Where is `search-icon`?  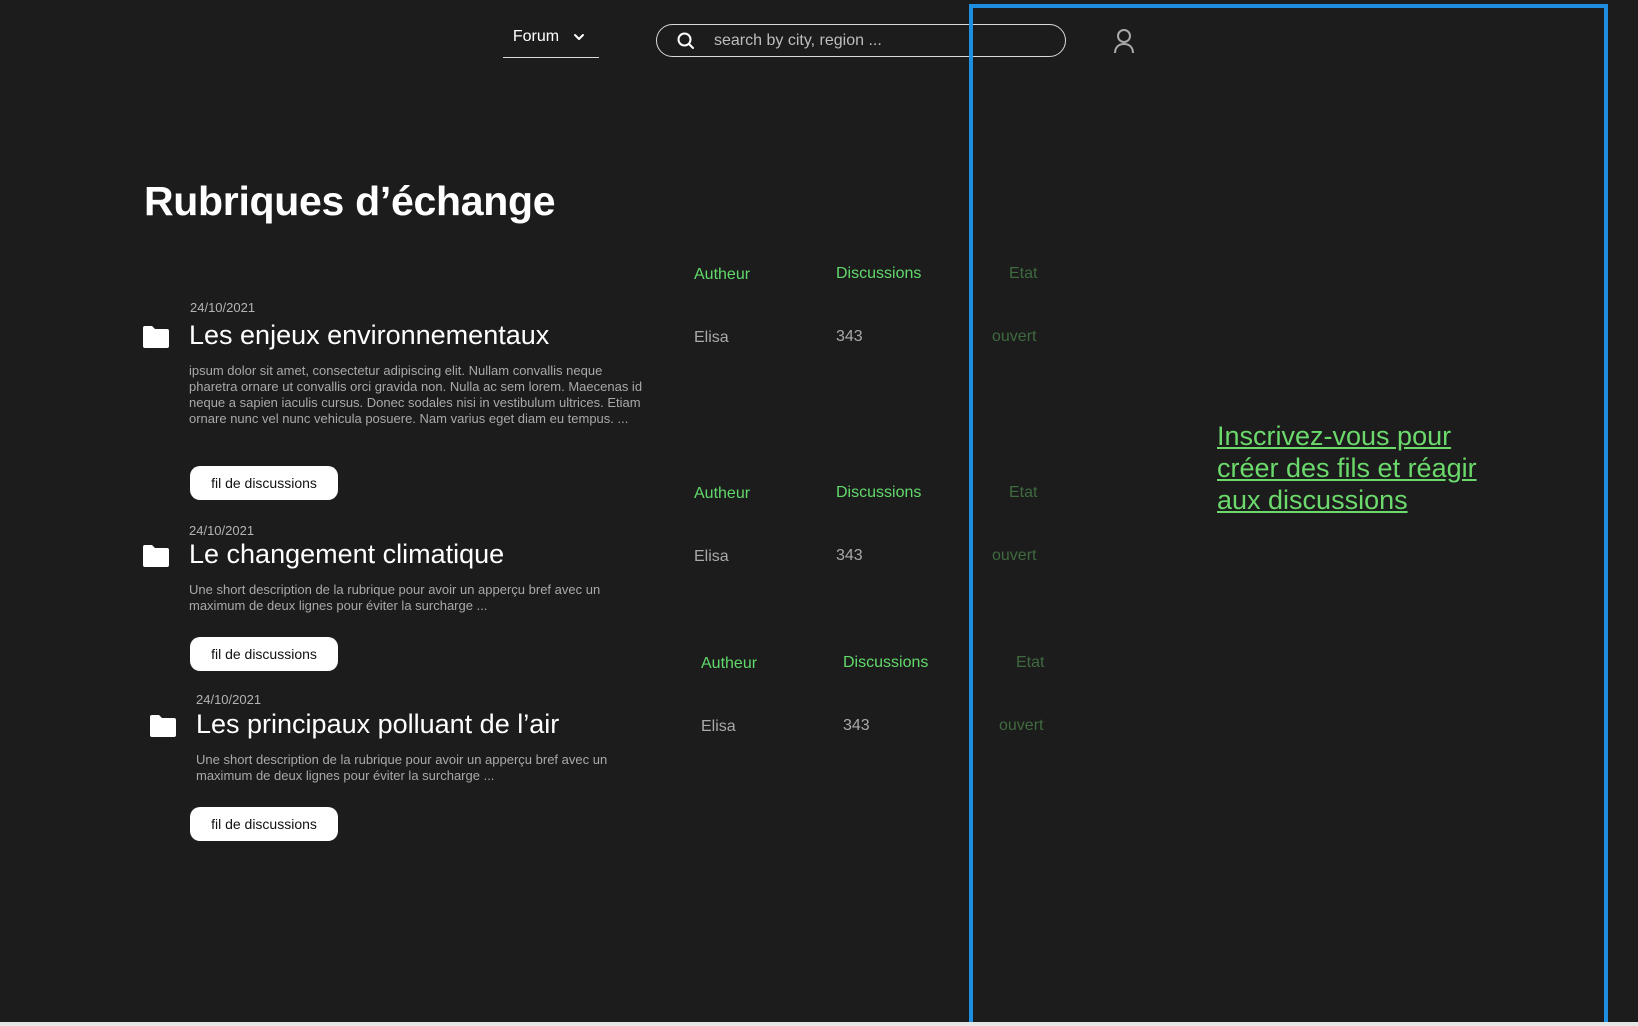
search-icon is located at coordinates (686, 41).